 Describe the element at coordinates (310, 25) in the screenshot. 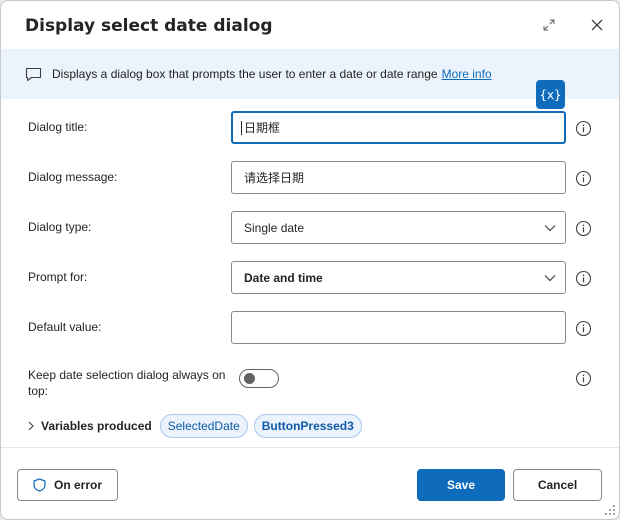

I see `dialog-header: Display select date dialog` at that location.